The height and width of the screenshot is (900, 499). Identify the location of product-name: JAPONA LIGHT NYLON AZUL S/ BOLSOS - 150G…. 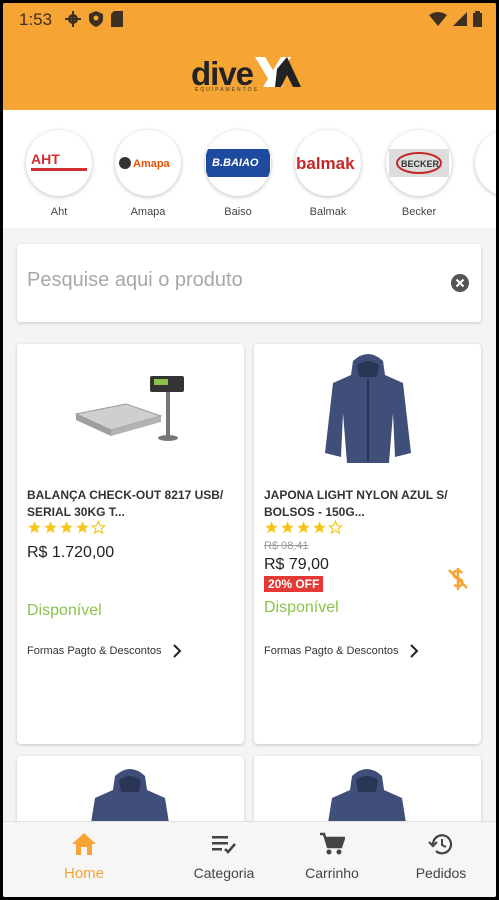
(356, 503).